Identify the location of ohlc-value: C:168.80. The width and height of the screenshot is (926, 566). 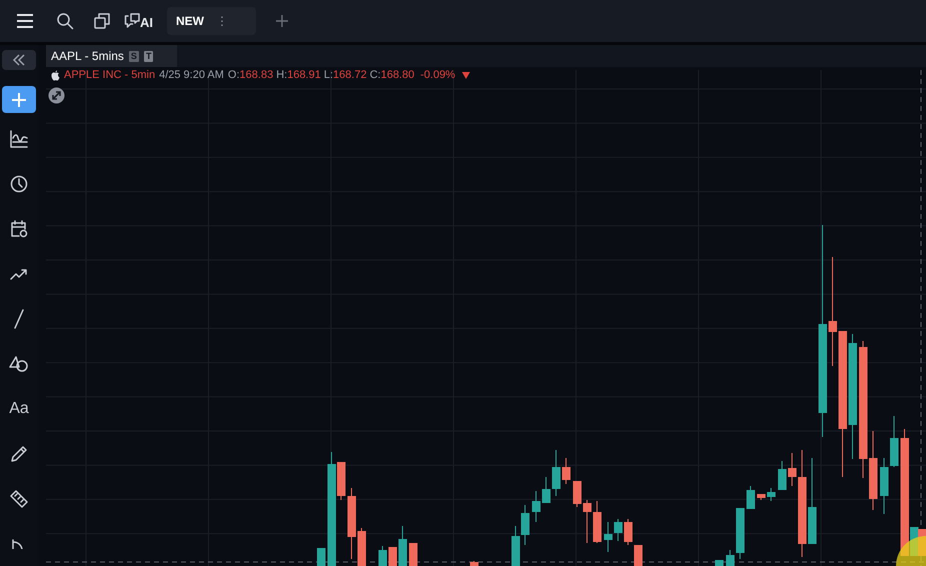
(392, 75).